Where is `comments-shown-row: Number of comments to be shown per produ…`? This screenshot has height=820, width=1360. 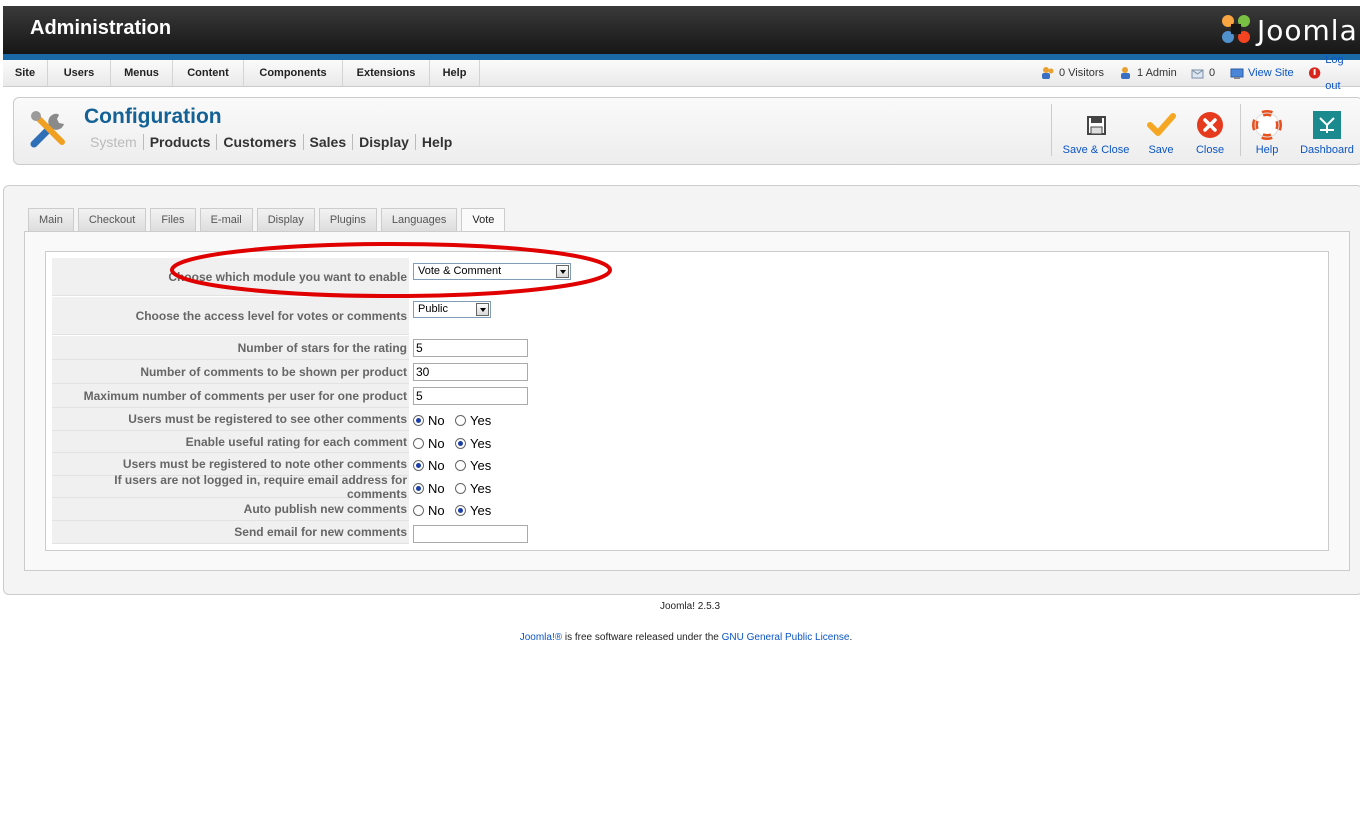
comments-shown-row: Number of comments to be shown per produ… is located at coordinates (687, 372).